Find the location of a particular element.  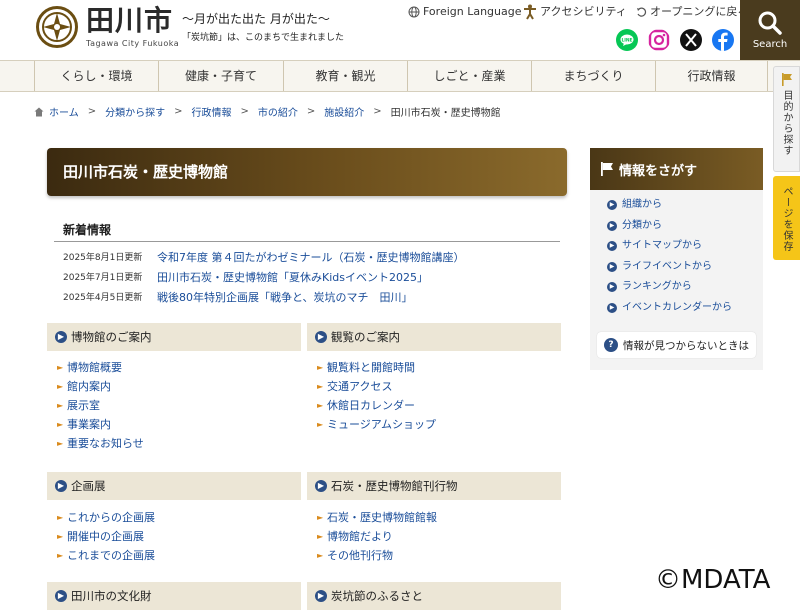

box-cultural-assets-heading: ▶ 田川市の文化財 is located at coordinates (174, 596).